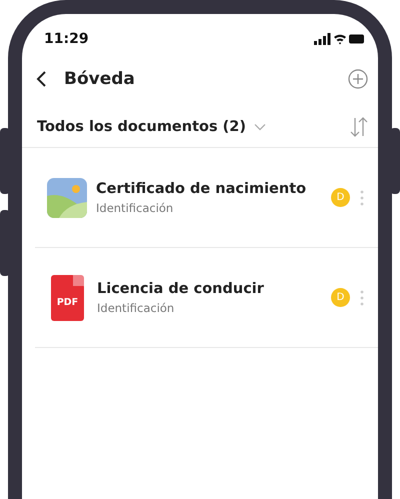 The image size is (400, 499). Describe the element at coordinates (151, 127) in the screenshot. I see `filter-dropdown: Todos los documentos (2)` at that location.